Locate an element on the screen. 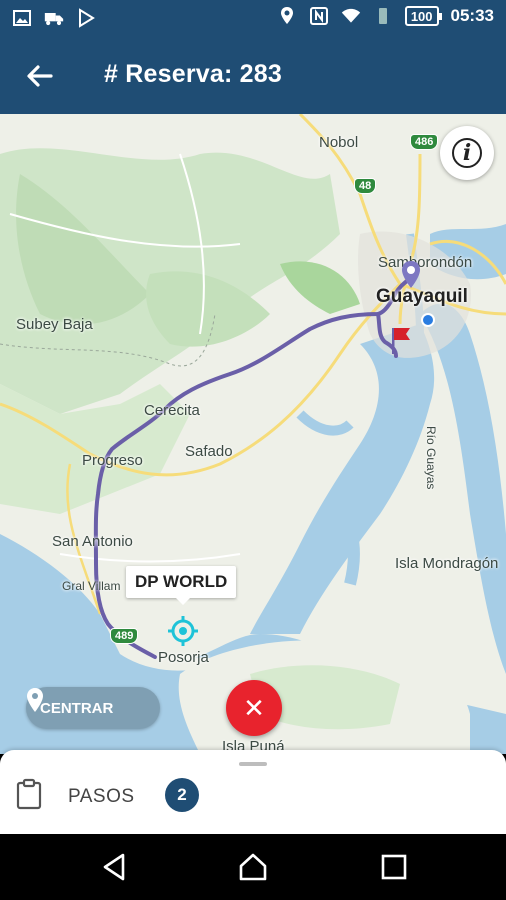 The width and height of the screenshot is (506, 900). place-gral-villamil: Gral Villam is located at coordinates (91, 586).